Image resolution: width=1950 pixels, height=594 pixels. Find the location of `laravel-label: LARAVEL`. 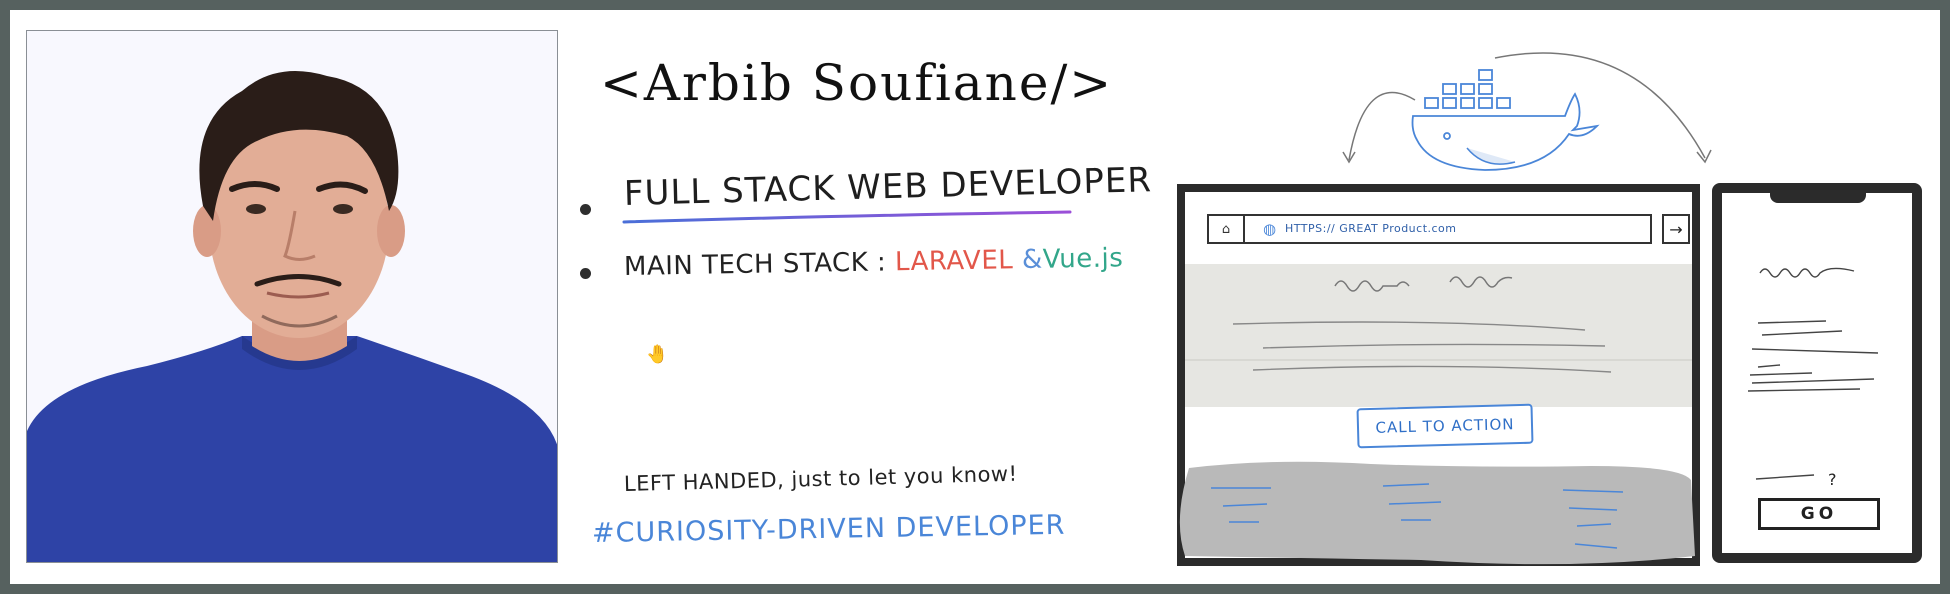

laravel-label: LARAVEL is located at coordinates (954, 261).